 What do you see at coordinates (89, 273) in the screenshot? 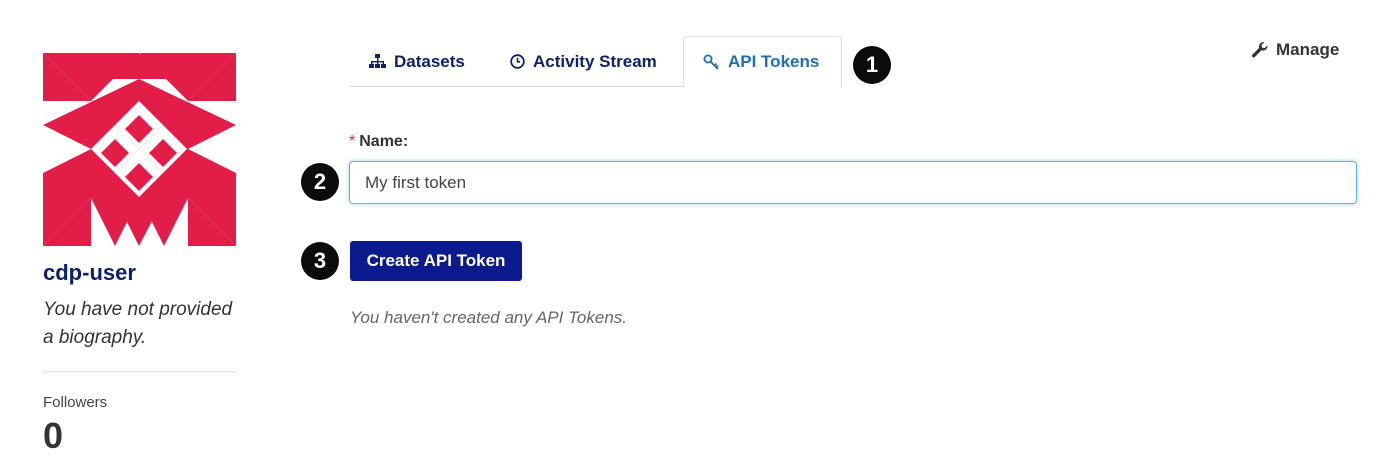
I see `profile-username: cdp-user` at bounding box center [89, 273].